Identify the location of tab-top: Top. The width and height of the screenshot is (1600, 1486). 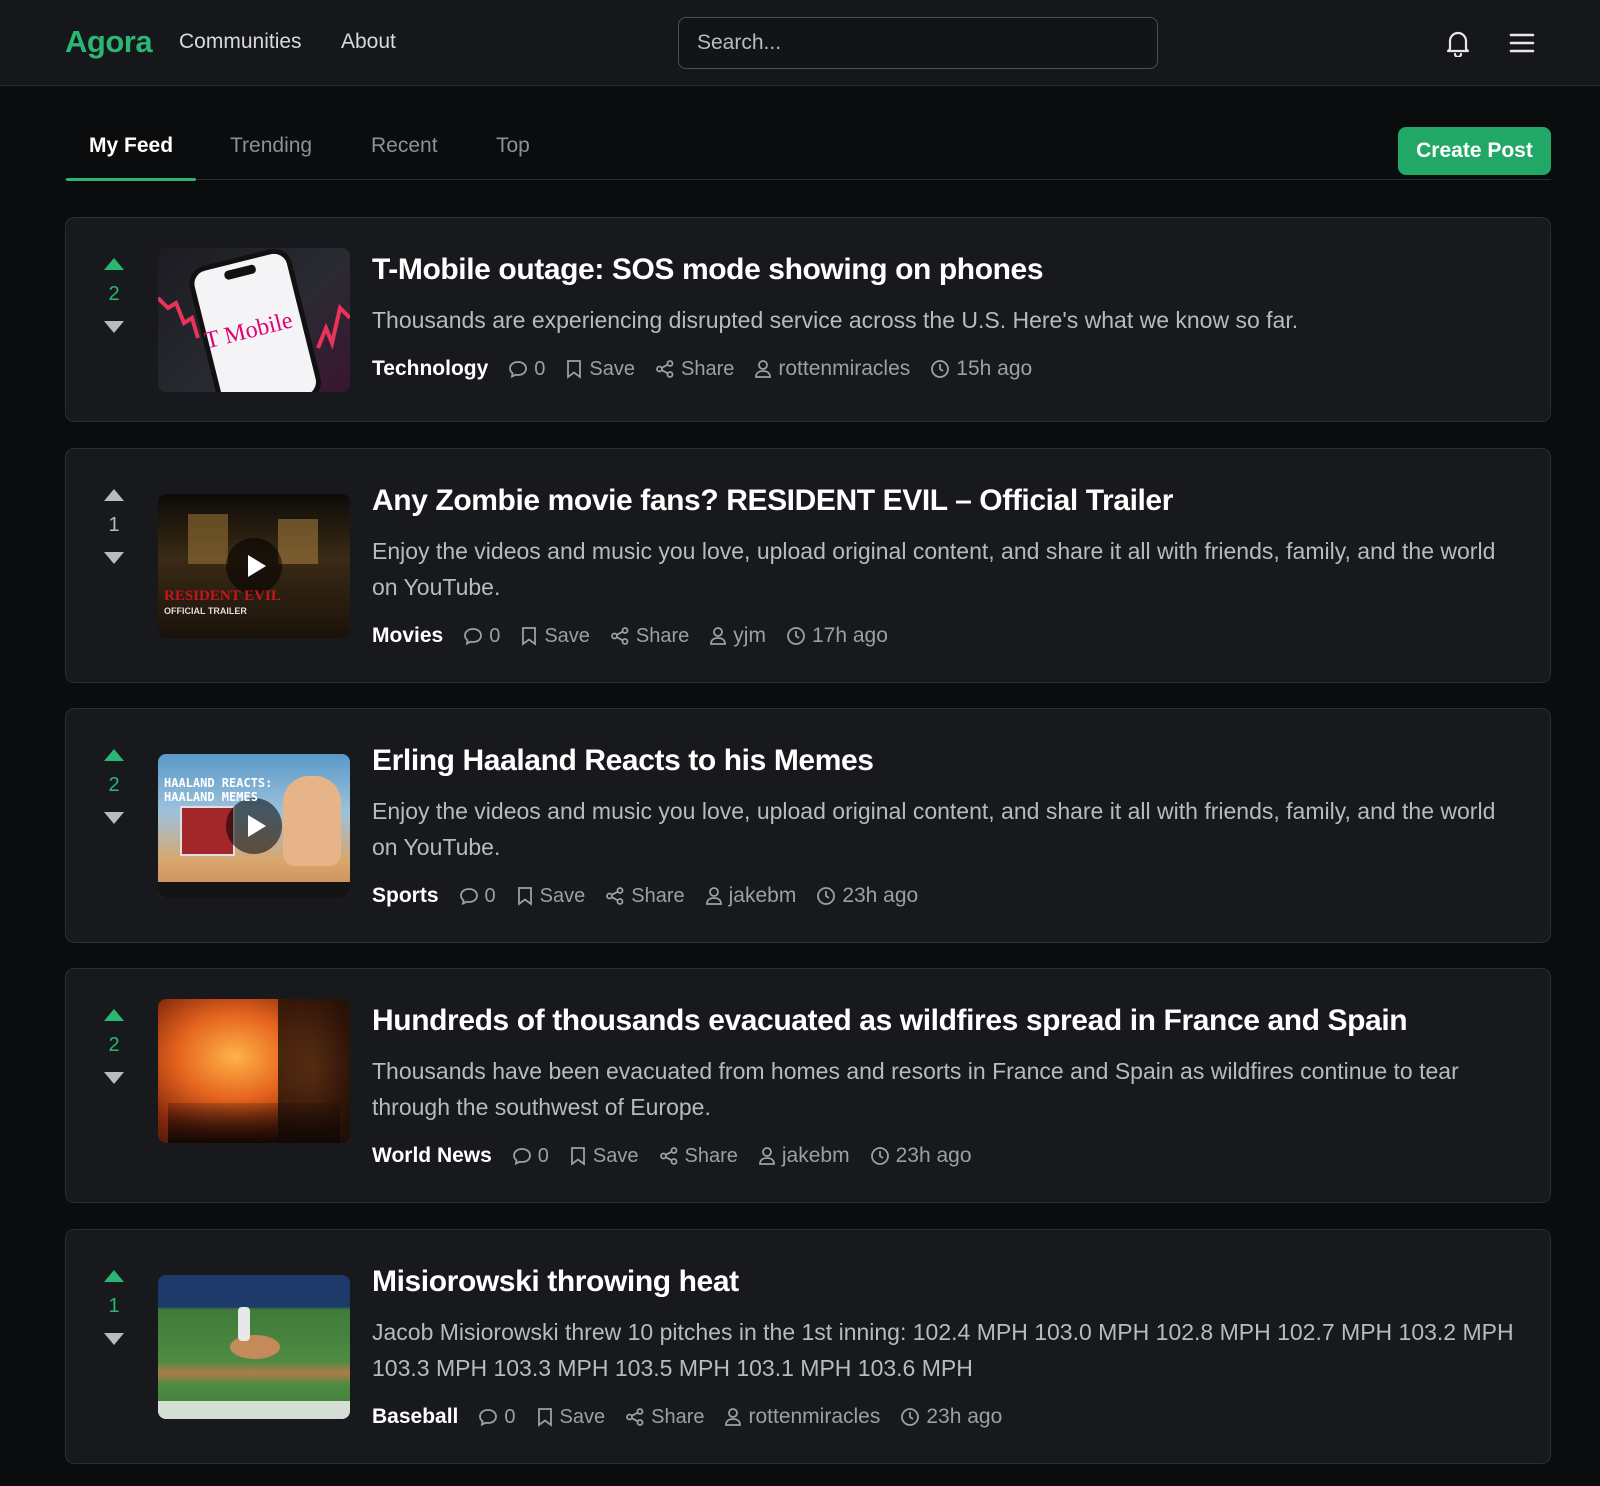
(513, 157).